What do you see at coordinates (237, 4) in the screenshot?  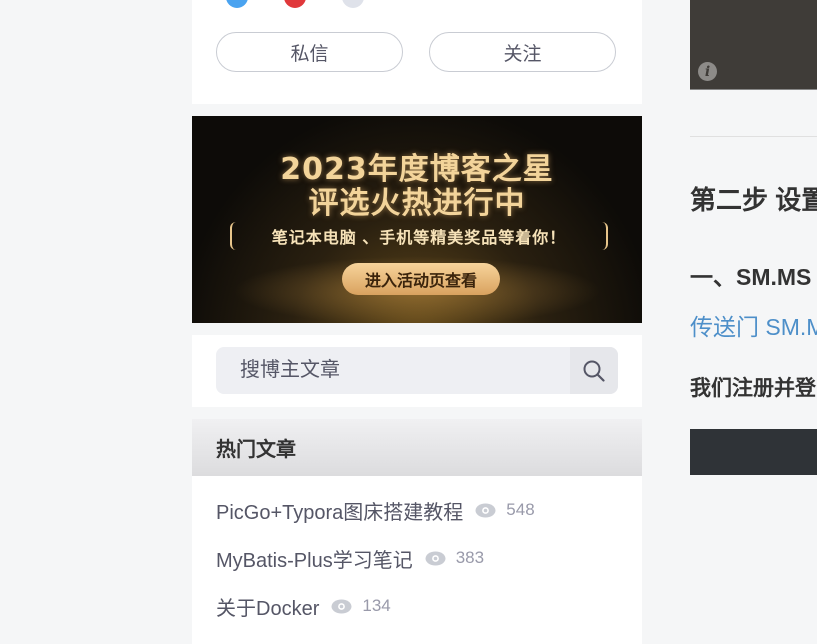 I see `badge-icon-blue` at bounding box center [237, 4].